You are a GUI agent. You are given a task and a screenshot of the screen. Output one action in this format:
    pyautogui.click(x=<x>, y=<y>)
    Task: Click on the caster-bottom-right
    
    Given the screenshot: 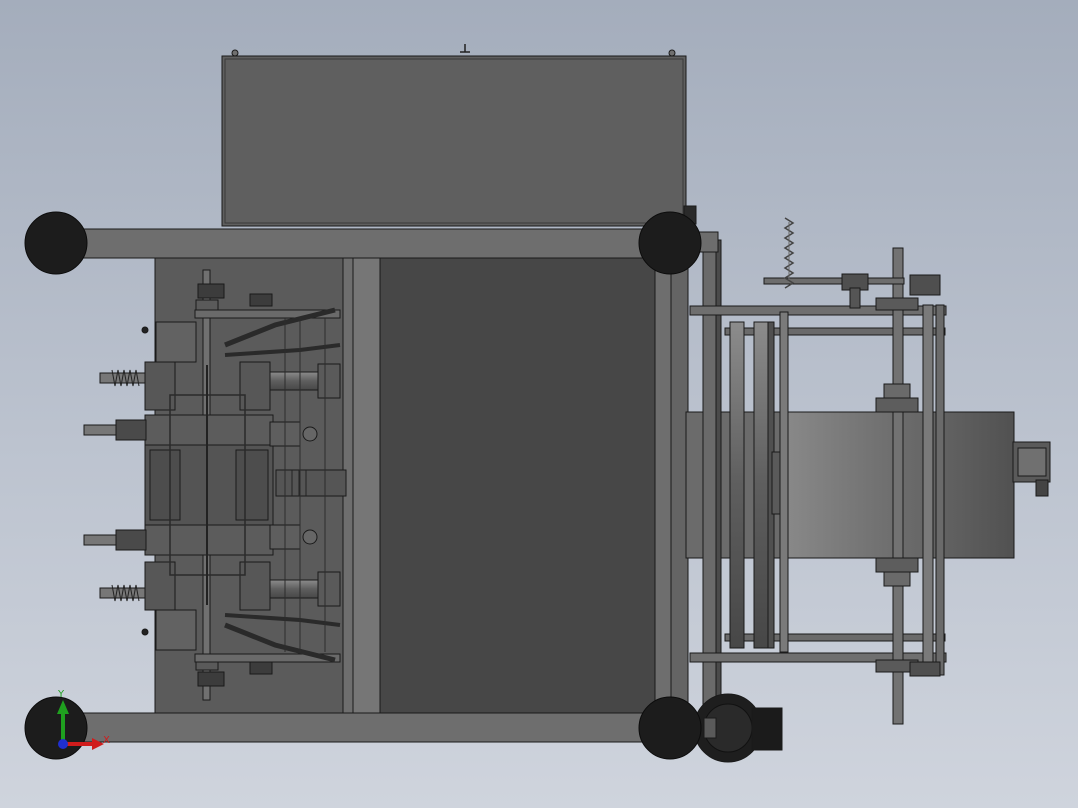 What is the action you would take?
    pyautogui.click(x=670, y=728)
    